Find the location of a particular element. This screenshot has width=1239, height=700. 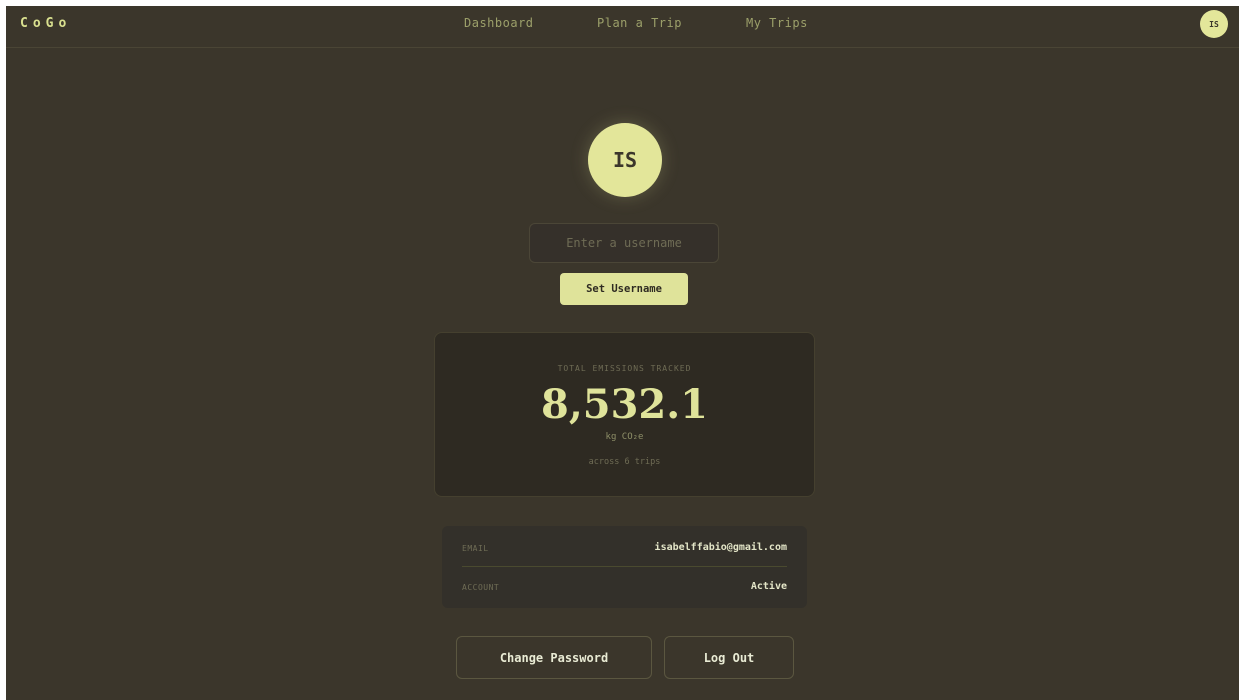

account-label: ACCOUNT is located at coordinates (481, 587).